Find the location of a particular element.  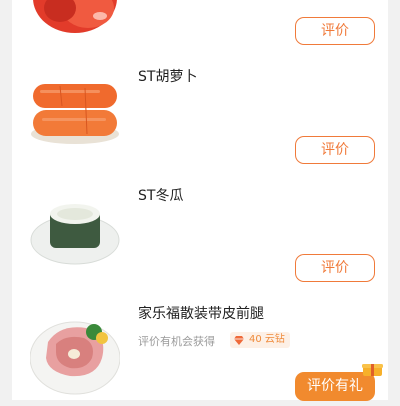

reward-amount: 40 云钻 is located at coordinates (267, 339).